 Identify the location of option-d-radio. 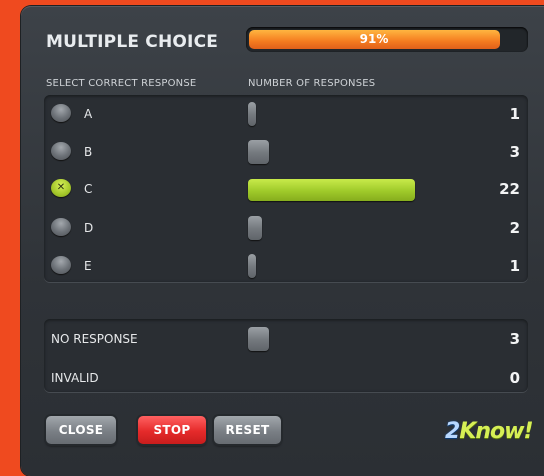
(61, 227).